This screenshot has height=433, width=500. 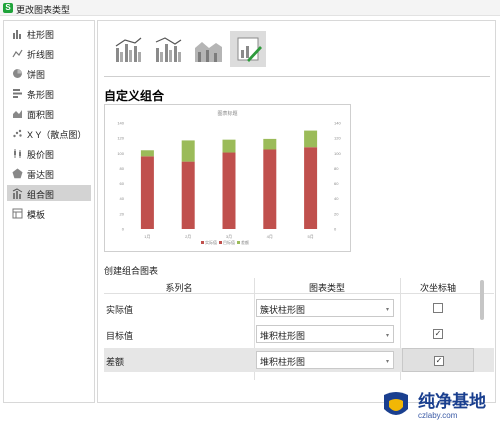 What do you see at coordinates (438, 415) in the screenshot?
I see `watermark-url: czlaby.com` at bounding box center [438, 415].